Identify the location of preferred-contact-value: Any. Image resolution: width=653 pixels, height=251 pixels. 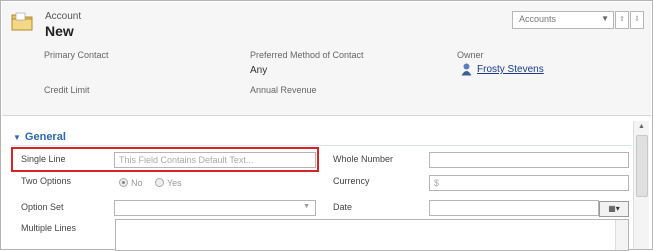
(258, 70).